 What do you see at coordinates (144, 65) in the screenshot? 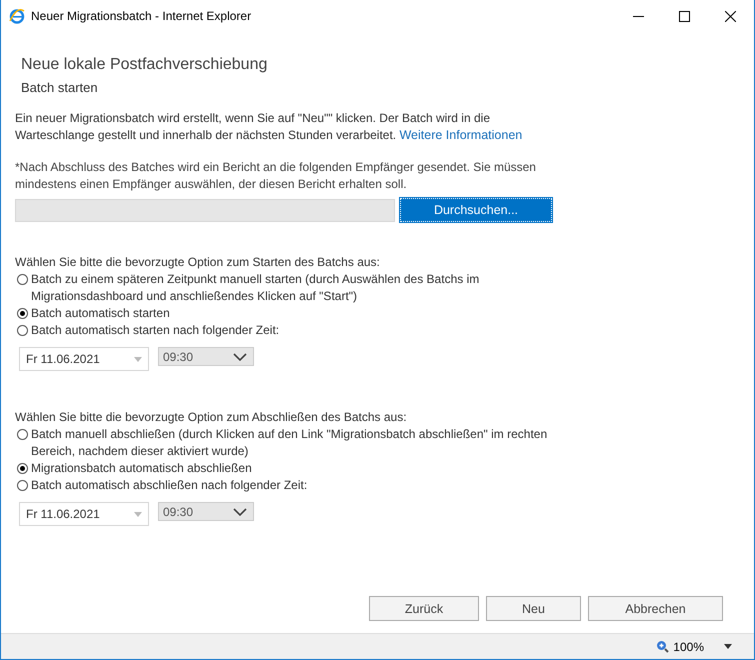
I see `page-heading: Neue lokale Postfachverschiebung` at bounding box center [144, 65].